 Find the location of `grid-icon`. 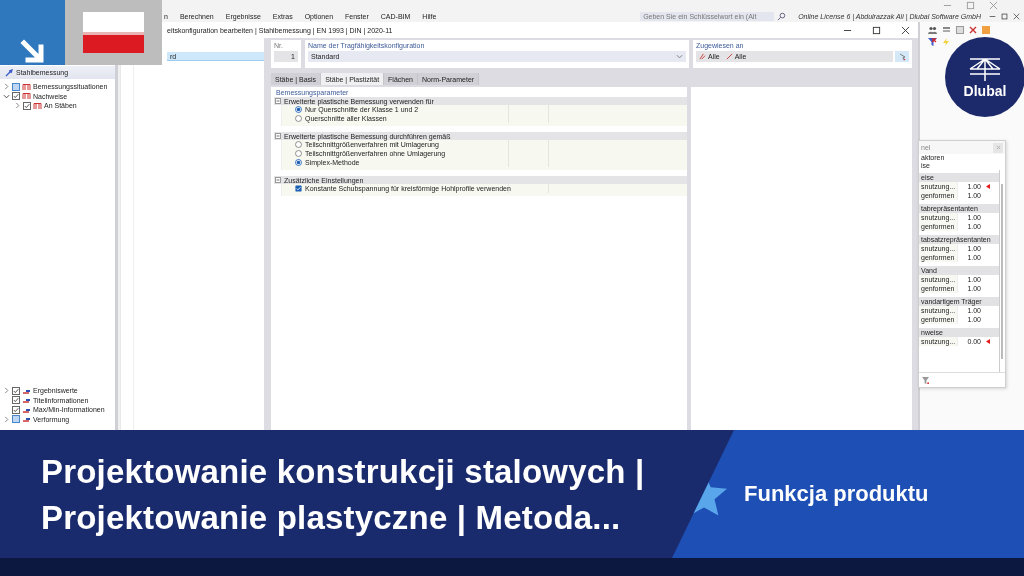

grid-icon is located at coordinates (960, 30).